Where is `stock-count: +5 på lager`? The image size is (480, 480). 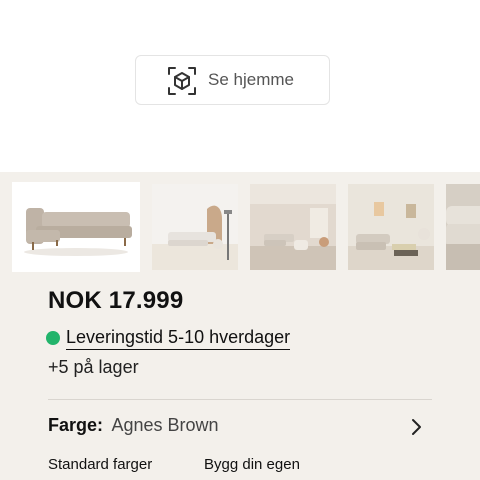
stock-count: +5 på lager is located at coordinates (93, 367).